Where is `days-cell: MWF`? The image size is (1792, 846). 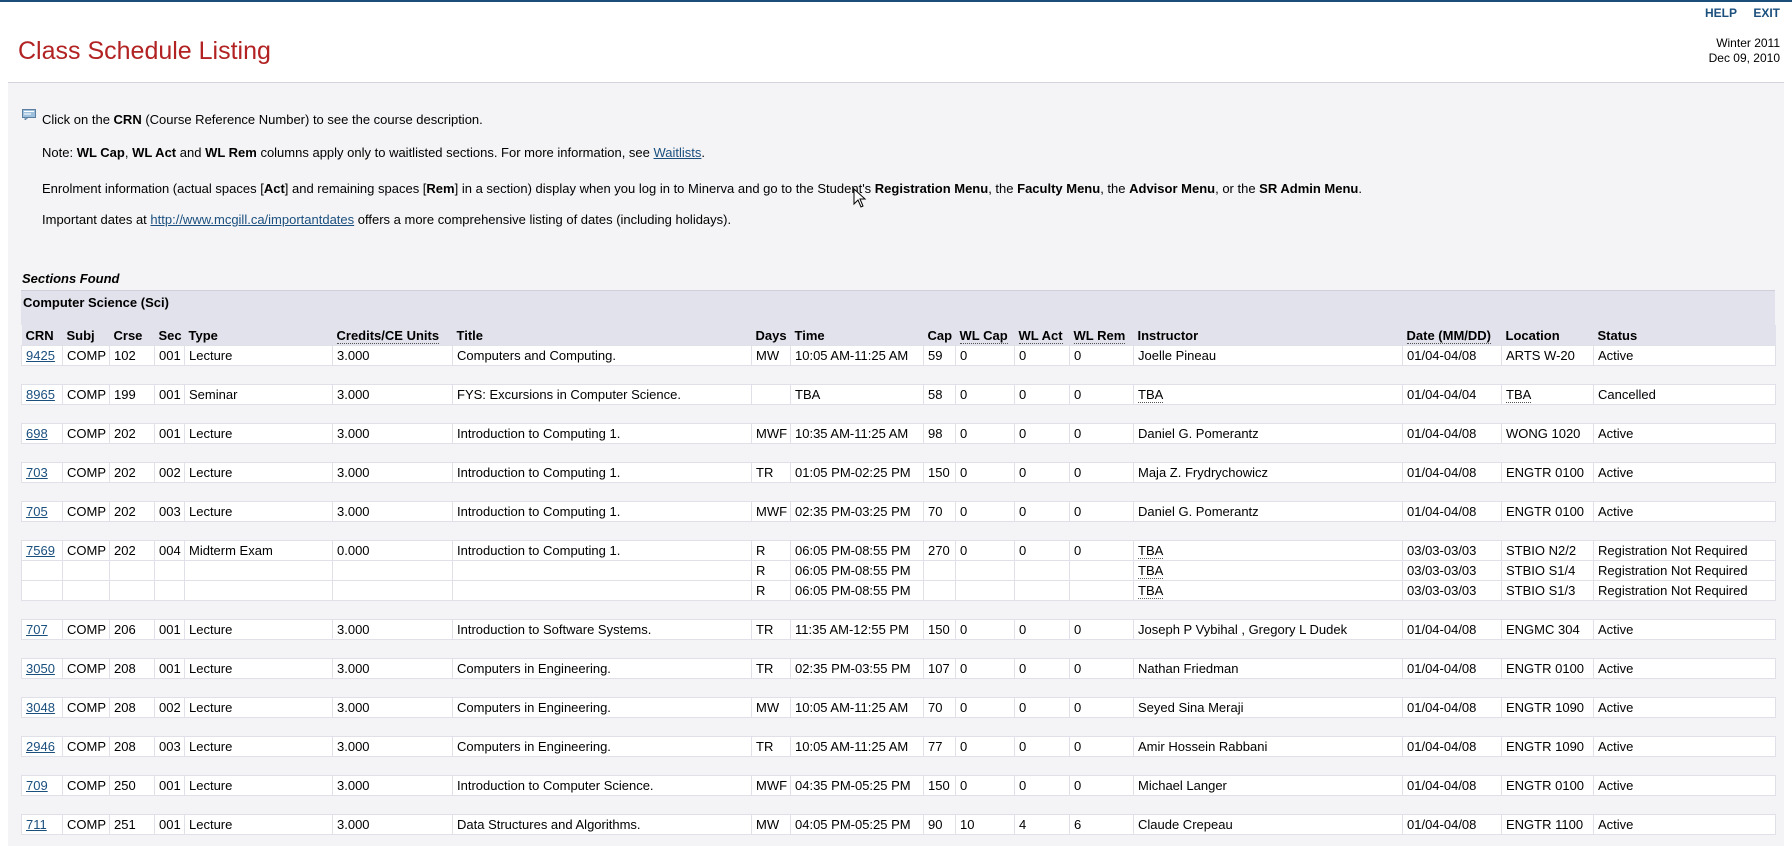 days-cell: MWF is located at coordinates (771, 511).